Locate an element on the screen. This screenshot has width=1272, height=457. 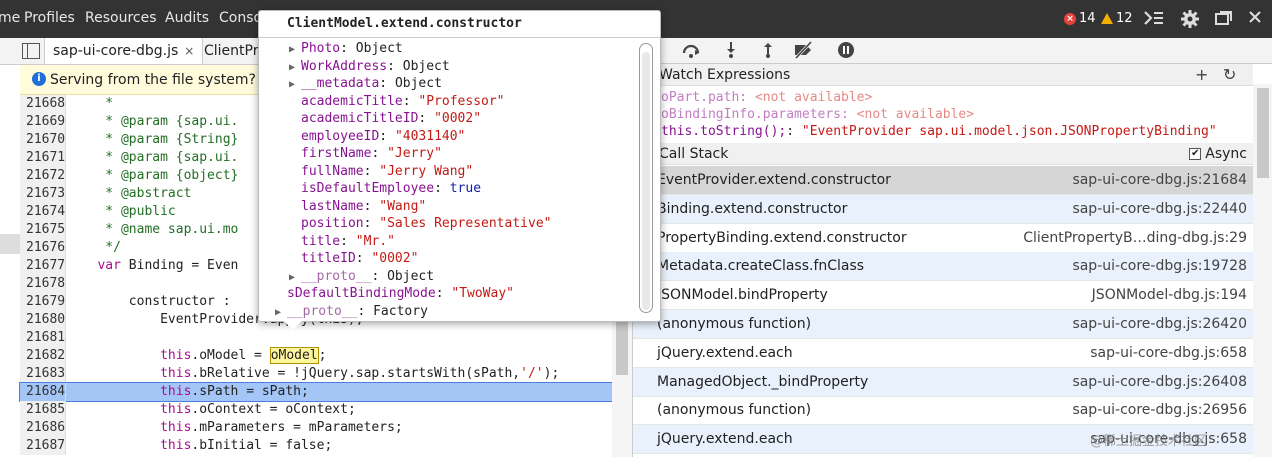
line-source: * @name sap.ui.mo is located at coordinates (156, 230).